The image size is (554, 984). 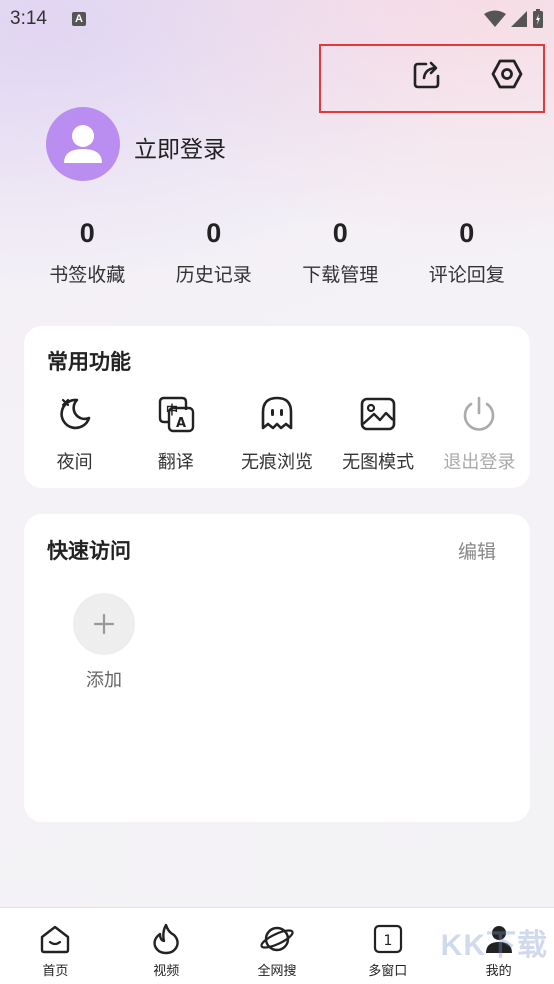 I want to click on func-incognito: 无痕浏览, so click(x=276, y=434).